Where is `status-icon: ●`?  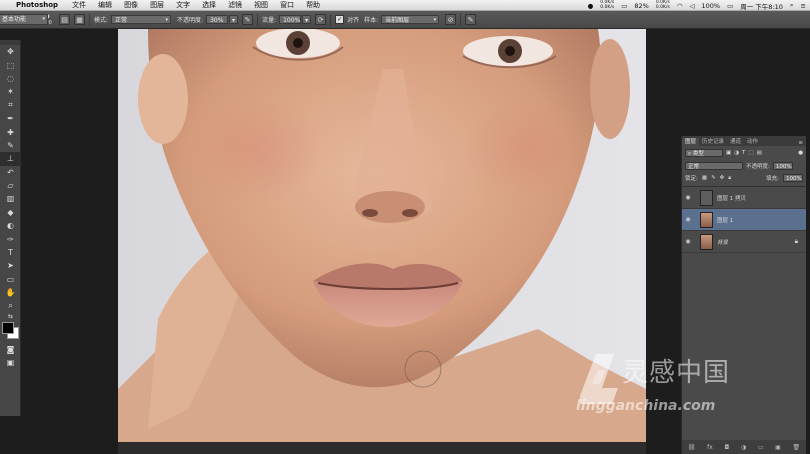
status-icon: ● is located at coordinates (591, 6).